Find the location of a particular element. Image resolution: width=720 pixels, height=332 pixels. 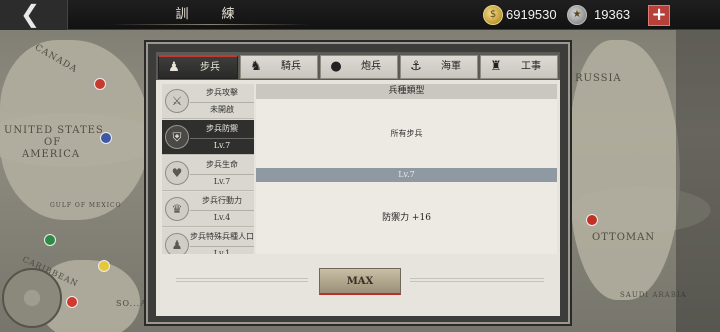

add-currency-button: + is located at coordinates (659, 15).